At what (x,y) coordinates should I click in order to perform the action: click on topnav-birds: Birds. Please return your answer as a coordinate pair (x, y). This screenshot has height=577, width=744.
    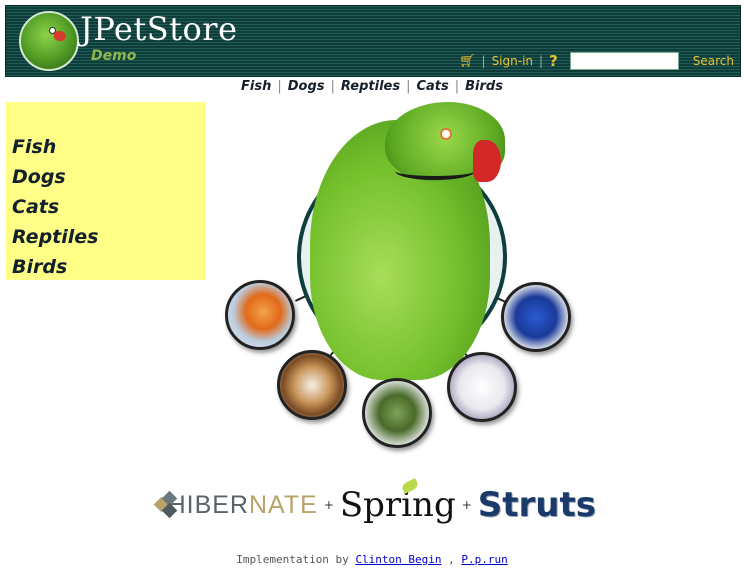
    Looking at the image, I should click on (484, 86).